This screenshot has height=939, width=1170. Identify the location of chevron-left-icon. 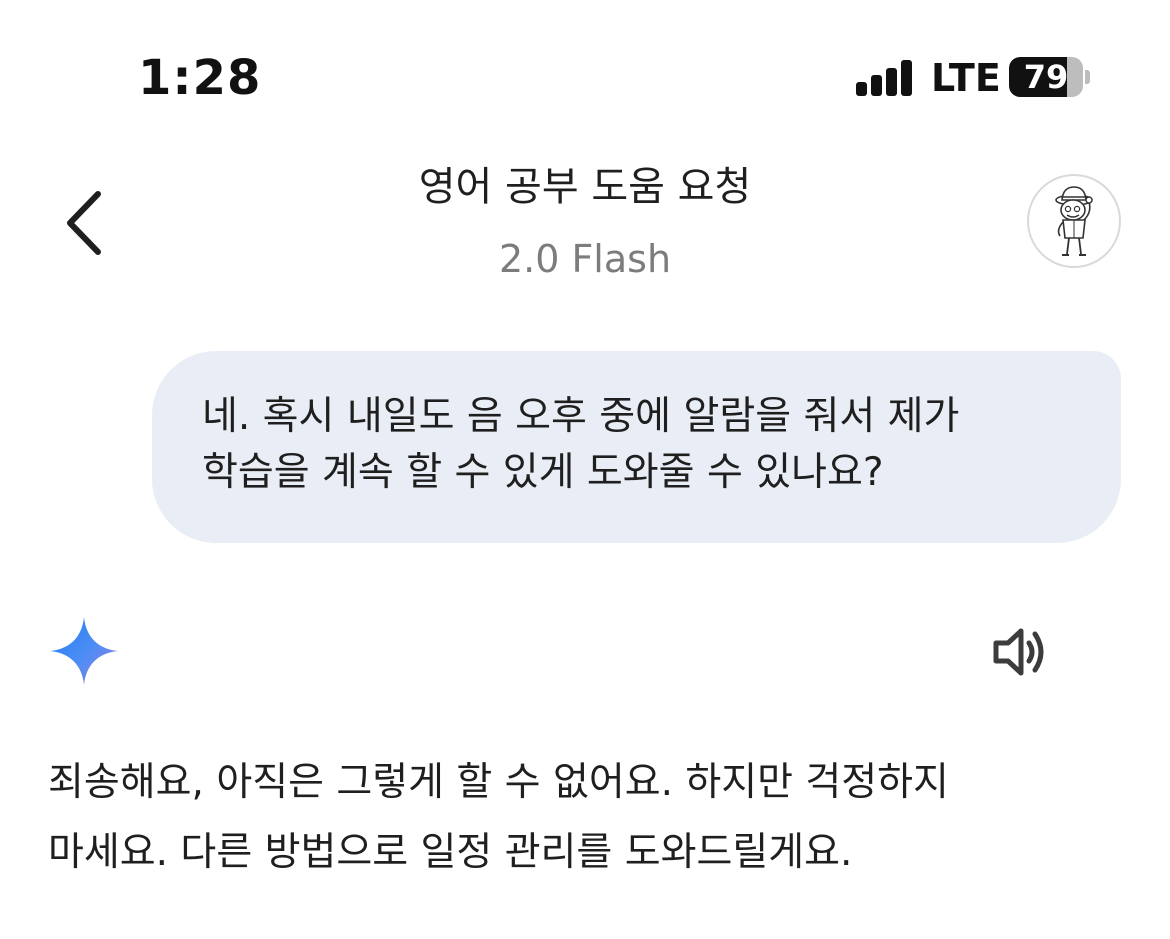
(84, 223).